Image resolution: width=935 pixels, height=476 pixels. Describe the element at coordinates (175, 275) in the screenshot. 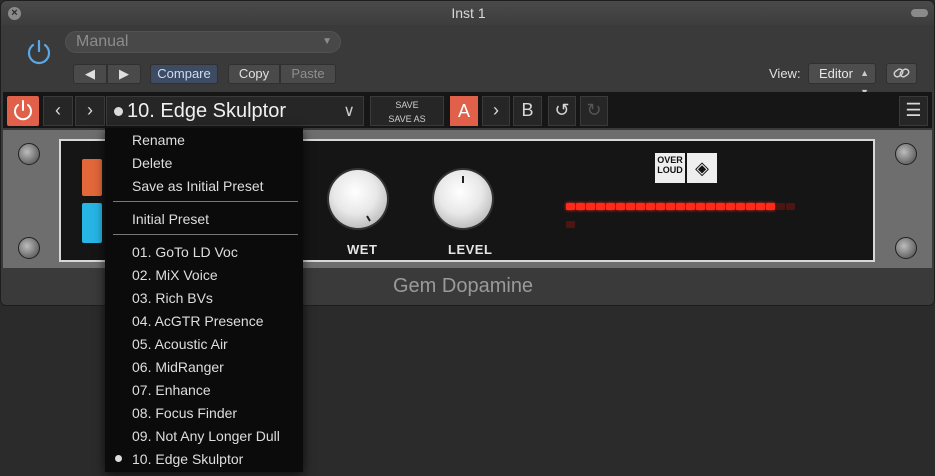

I see `menu-item-preset: 02. MiX Voice` at that location.